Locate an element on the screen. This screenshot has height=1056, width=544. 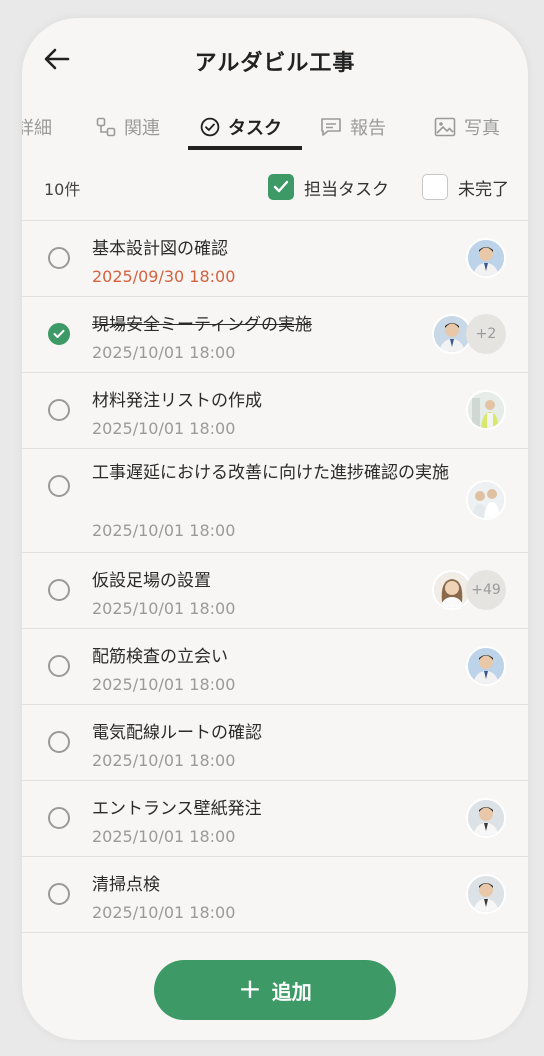
tab-reports: 報告 is located at coordinates (353, 127).